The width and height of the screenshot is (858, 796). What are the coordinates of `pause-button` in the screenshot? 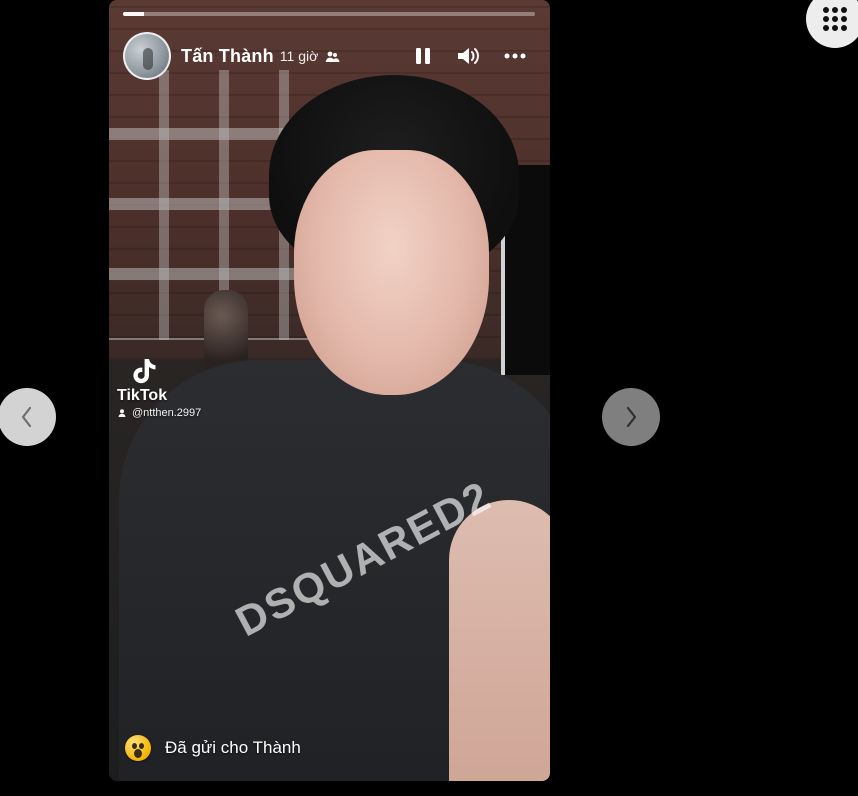 It's located at (423, 56).